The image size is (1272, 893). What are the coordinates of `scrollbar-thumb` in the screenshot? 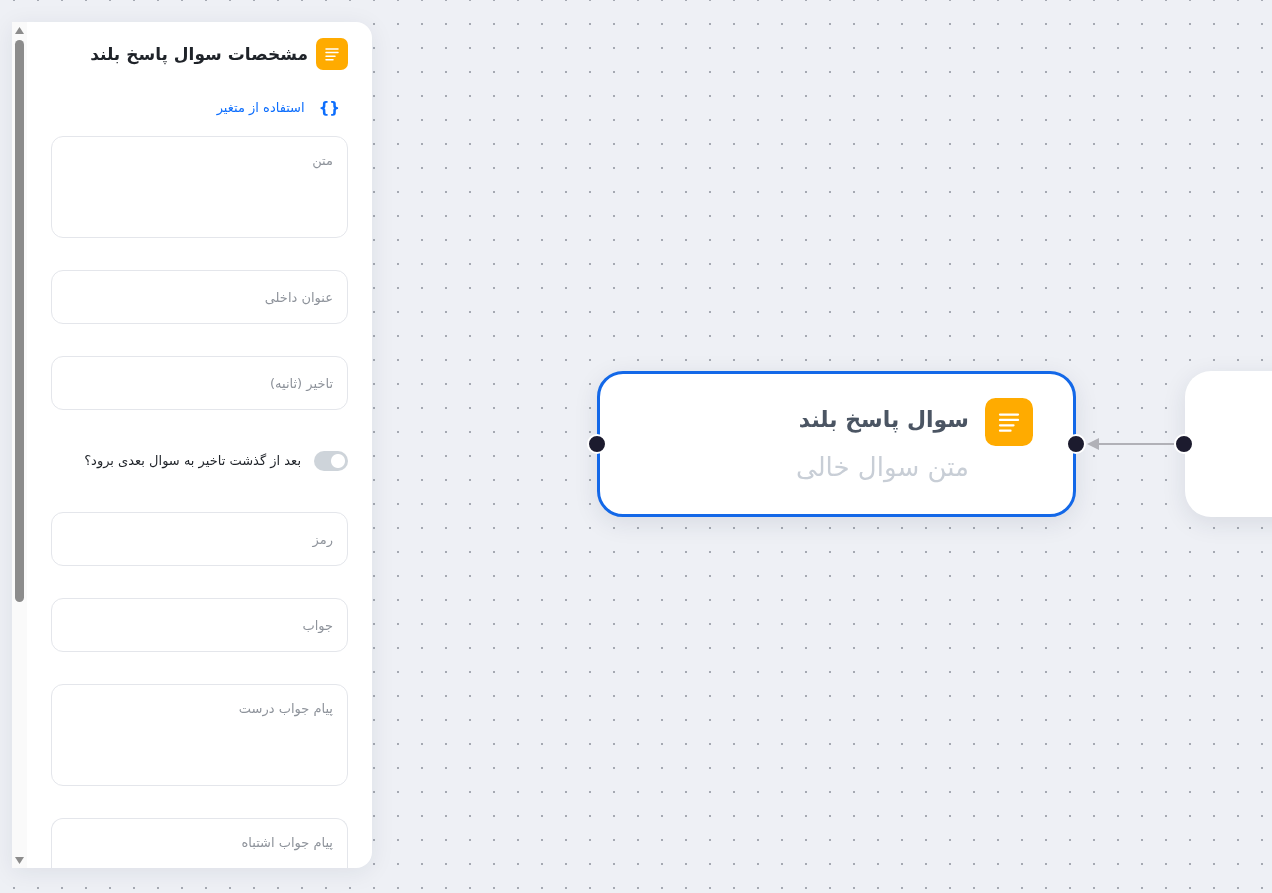 It's located at (19, 321).